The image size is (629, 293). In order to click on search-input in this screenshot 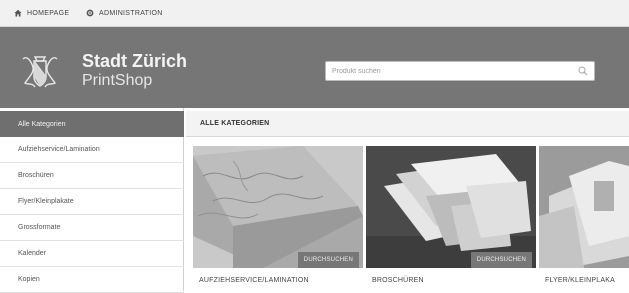, I will do `click(448, 71)`.